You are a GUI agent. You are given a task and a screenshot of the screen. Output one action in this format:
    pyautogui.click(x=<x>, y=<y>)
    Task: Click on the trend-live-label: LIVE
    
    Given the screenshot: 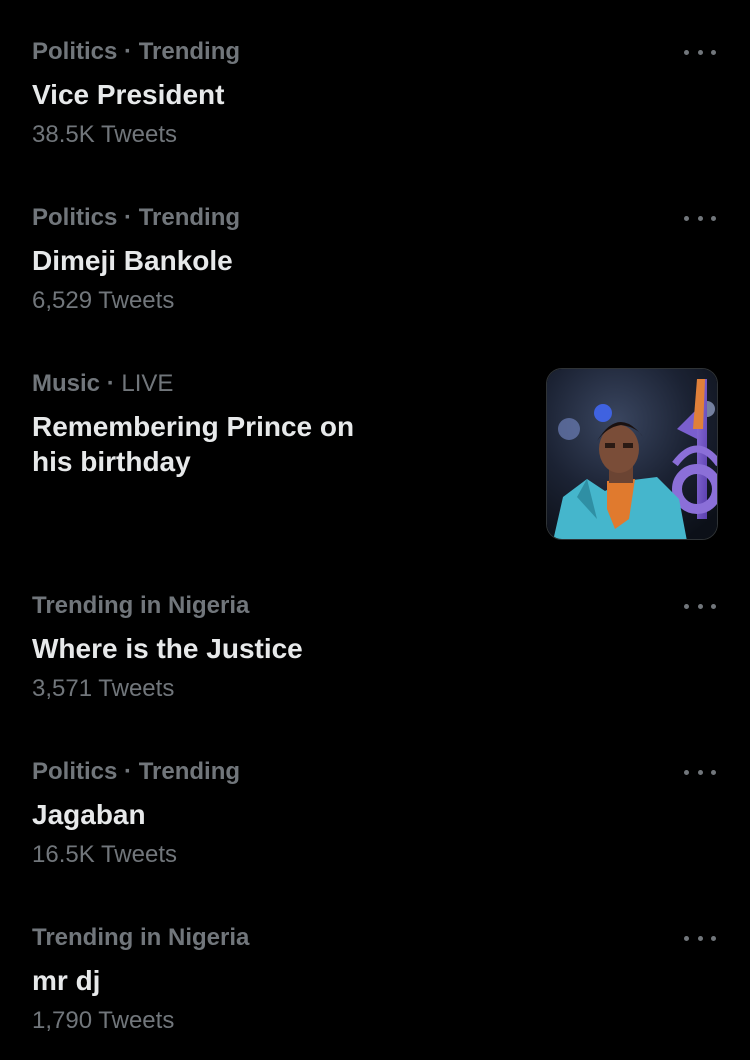 What is the action you would take?
    pyautogui.click(x=147, y=383)
    